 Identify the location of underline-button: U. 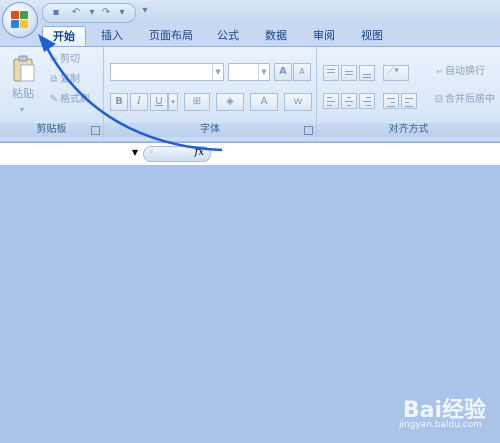
(159, 102).